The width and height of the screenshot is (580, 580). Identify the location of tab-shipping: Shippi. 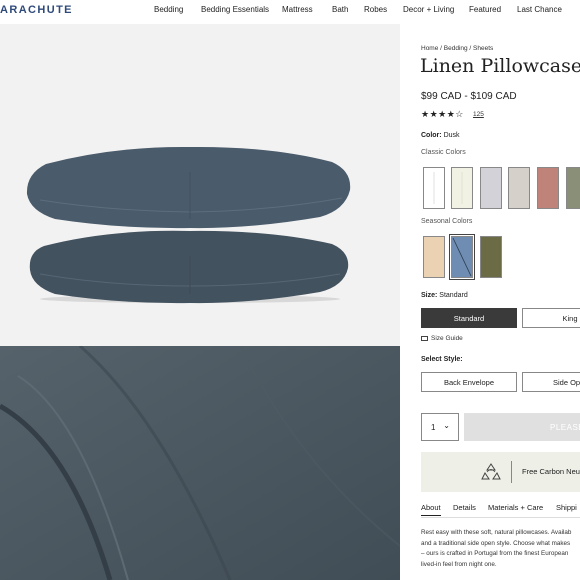
(566, 507).